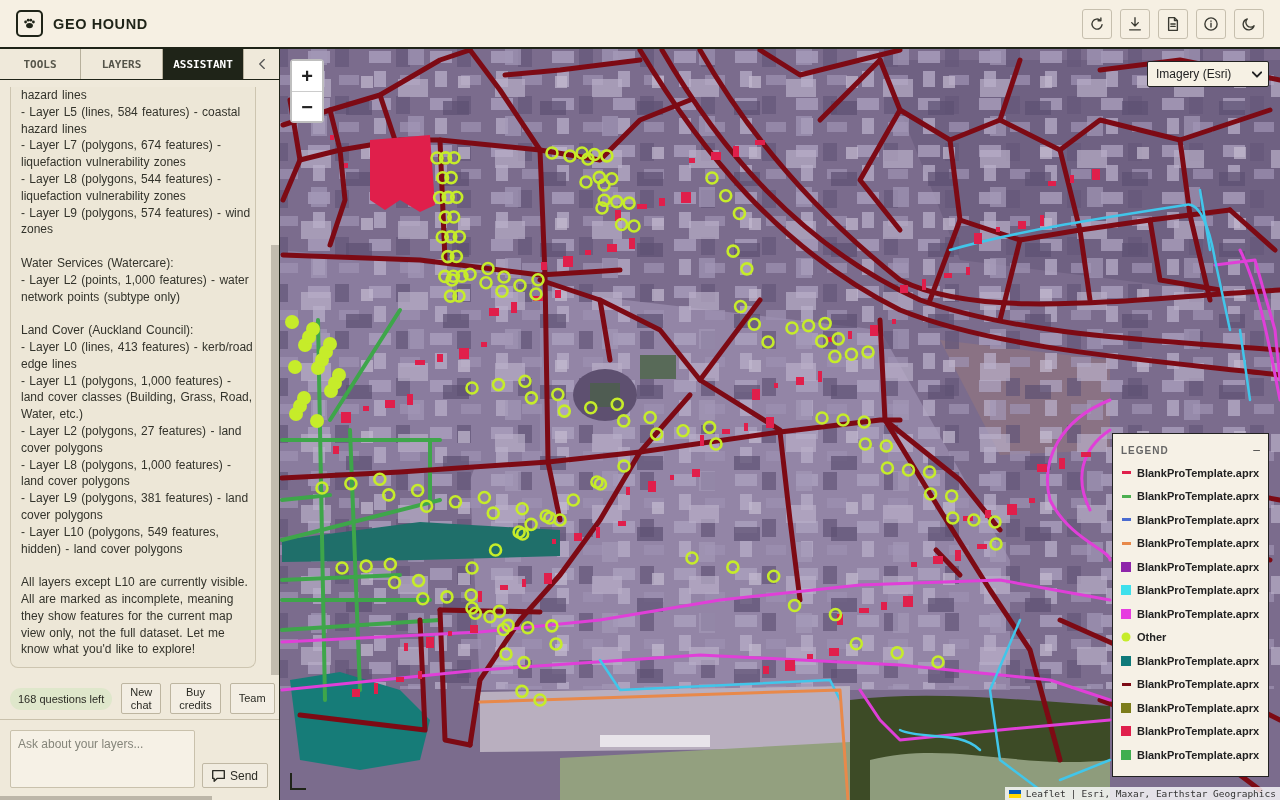  What do you see at coordinates (100, 23) in the screenshot?
I see `app-title: GEO HOUND` at bounding box center [100, 23].